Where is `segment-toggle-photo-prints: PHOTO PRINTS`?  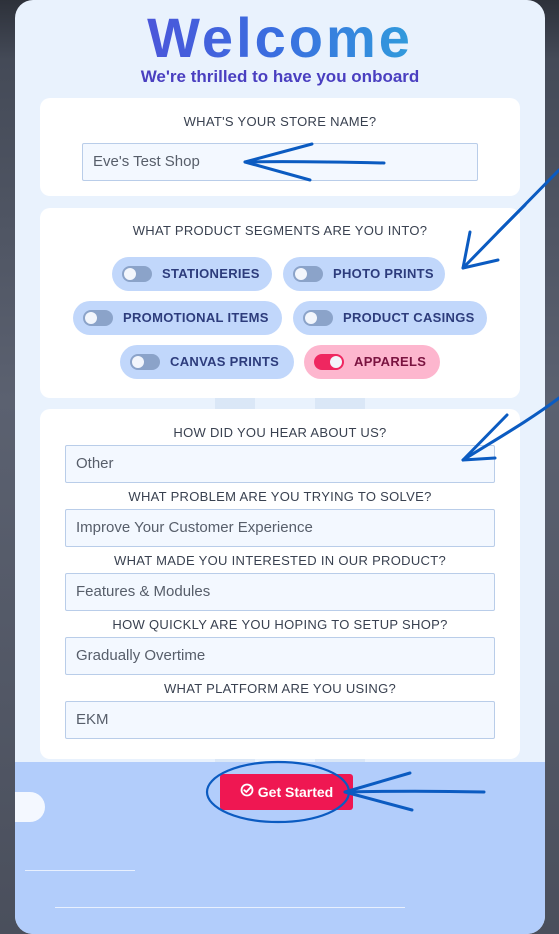 segment-toggle-photo-prints: PHOTO PRINTS is located at coordinates (364, 274).